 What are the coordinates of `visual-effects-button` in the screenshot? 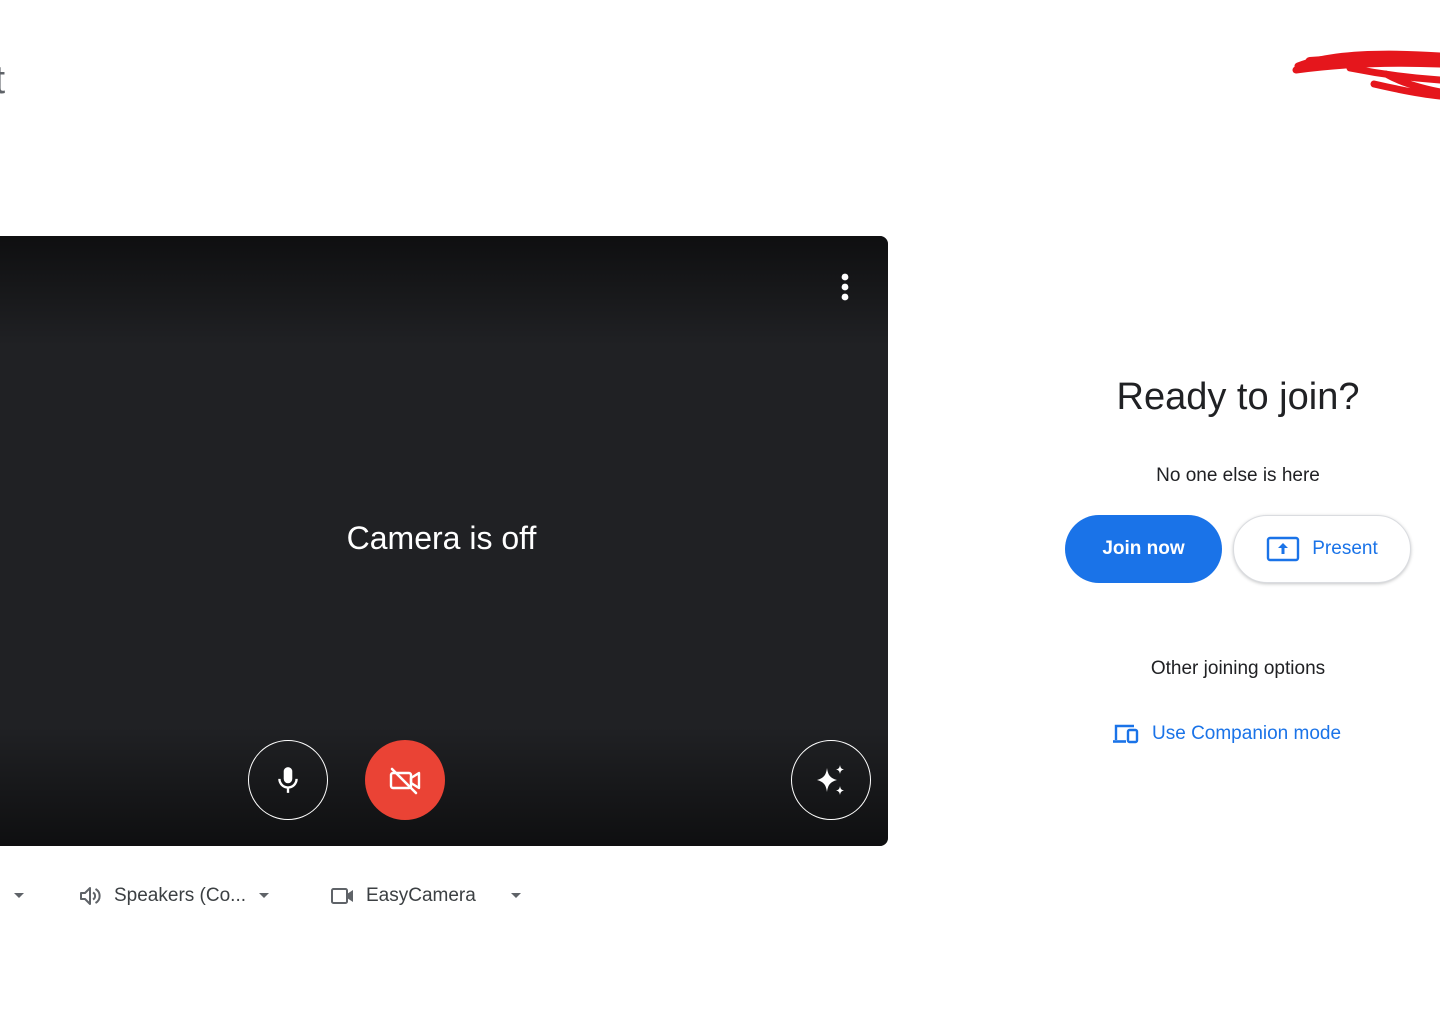 It's located at (831, 780).